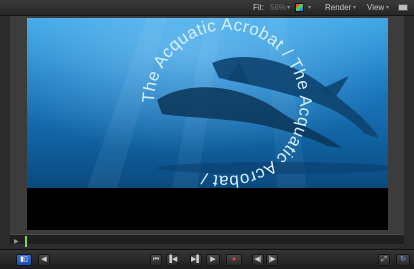  I want to click on render-menu: Render, so click(338, 7).